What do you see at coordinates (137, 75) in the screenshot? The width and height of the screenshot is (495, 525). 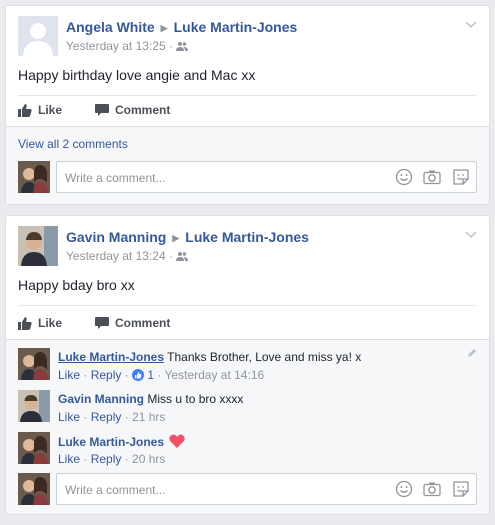 I see `post-text: Happy birthday love angie and Mac xx` at bounding box center [137, 75].